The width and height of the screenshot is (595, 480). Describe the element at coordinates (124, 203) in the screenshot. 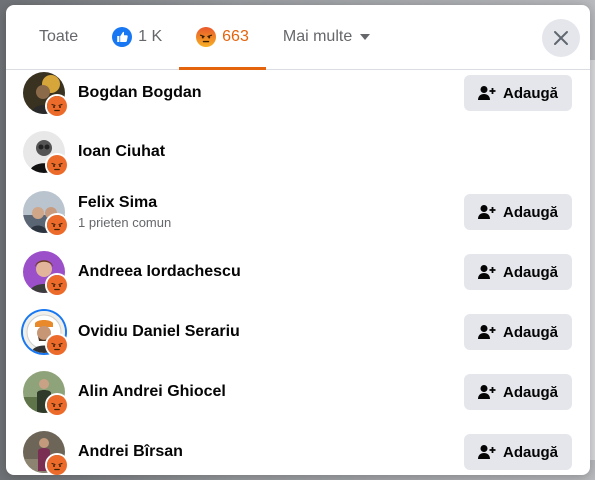

I see `person-name: Felix Sima` at that location.